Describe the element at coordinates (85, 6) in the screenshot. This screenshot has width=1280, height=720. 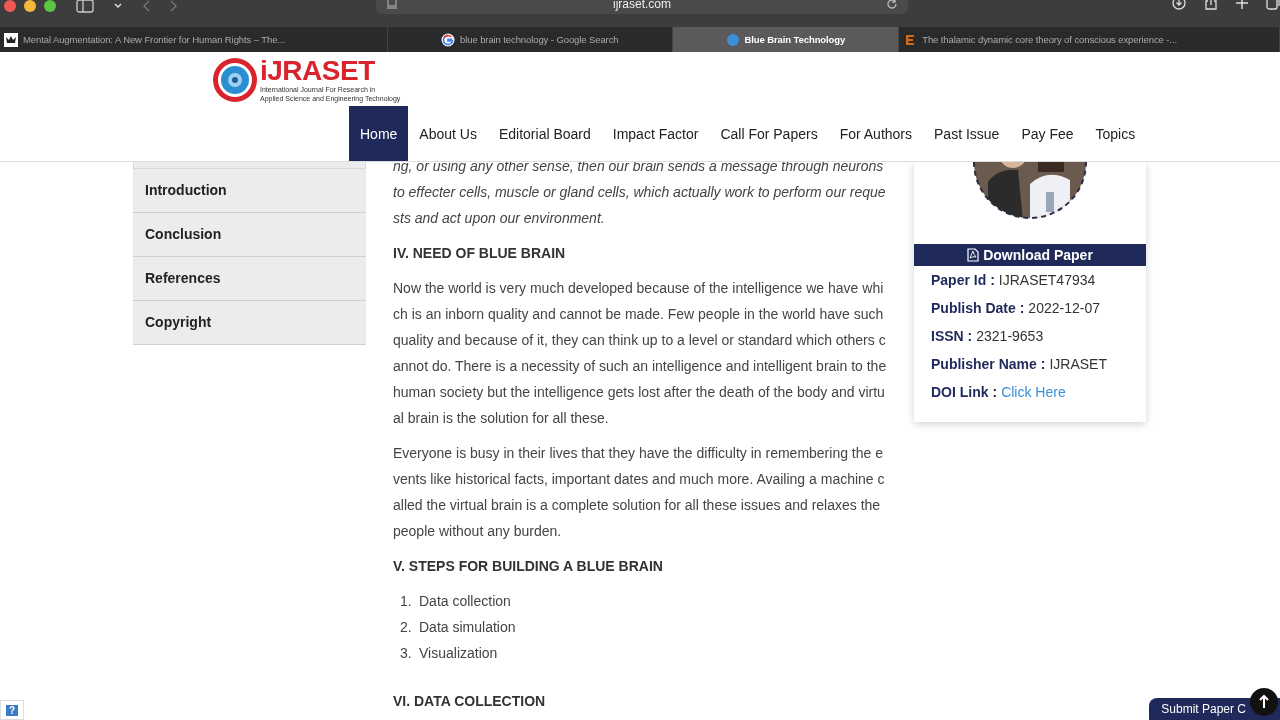
I see `sidebar-icon` at that location.